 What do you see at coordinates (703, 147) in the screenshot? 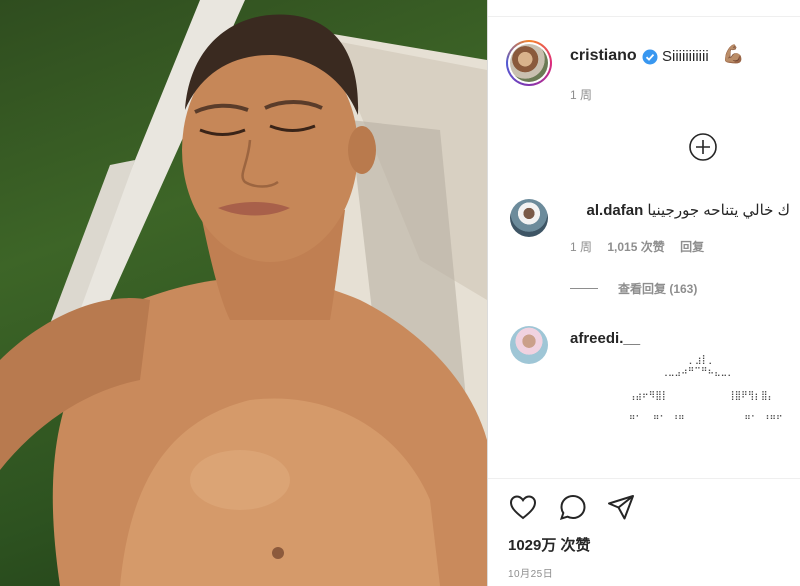
I see `load-more-comments-button` at bounding box center [703, 147].